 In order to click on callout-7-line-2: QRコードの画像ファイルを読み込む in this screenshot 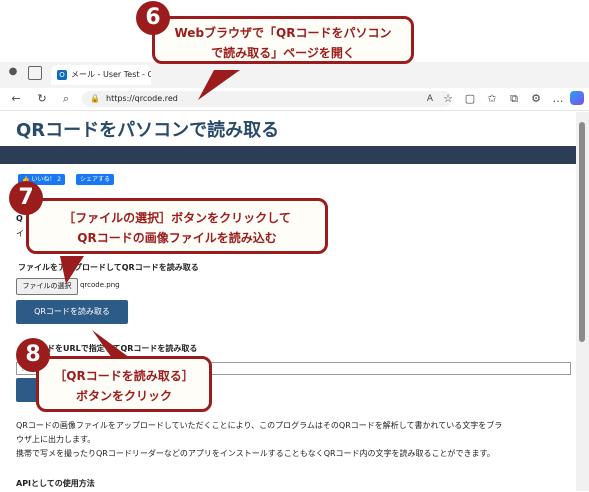, I will do `click(177, 238)`.